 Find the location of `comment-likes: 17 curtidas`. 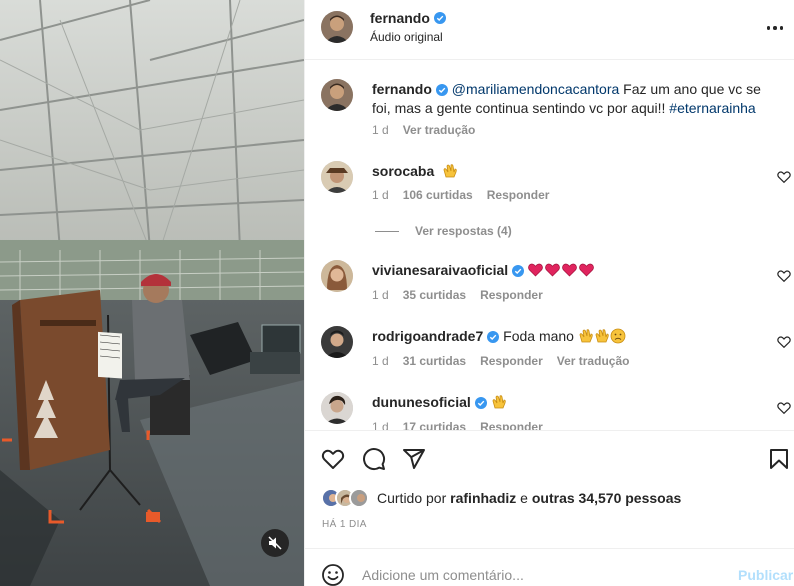

comment-likes: 17 curtidas is located at coordinates (434, 425).